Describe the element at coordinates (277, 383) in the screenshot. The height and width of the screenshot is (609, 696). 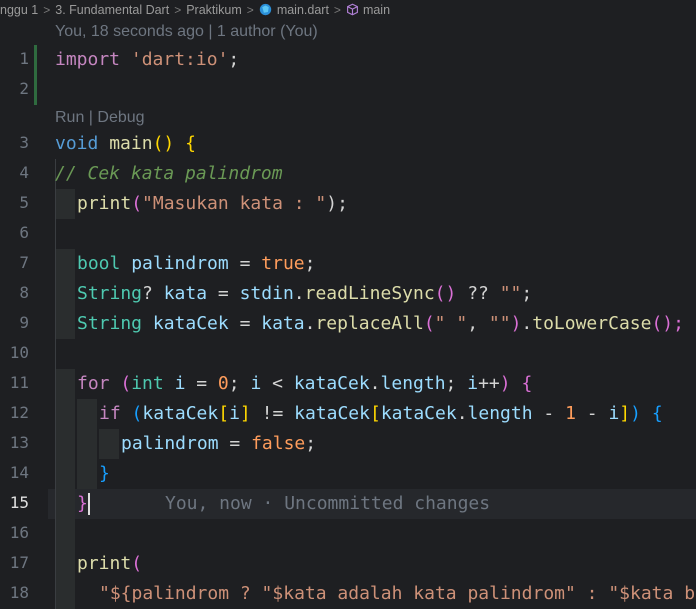
I see `token-operator: <` at that location.